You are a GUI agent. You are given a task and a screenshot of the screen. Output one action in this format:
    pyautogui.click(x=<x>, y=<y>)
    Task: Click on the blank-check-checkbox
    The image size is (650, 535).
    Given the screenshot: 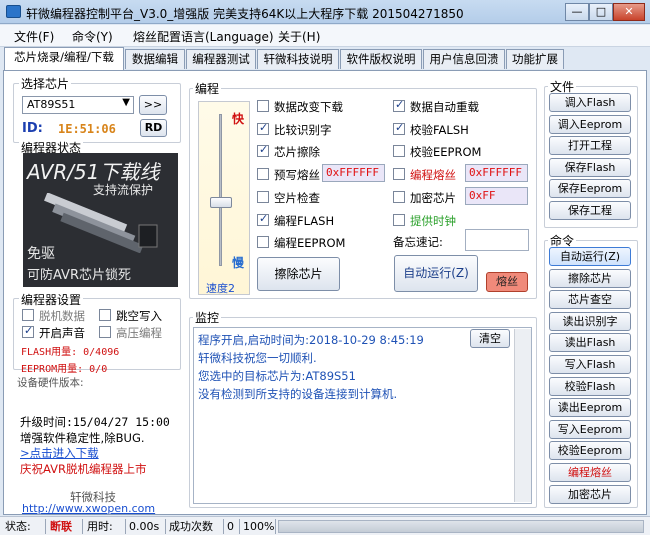 What is the action you would take?
    pyautogui.click(x=263, y=196)
    